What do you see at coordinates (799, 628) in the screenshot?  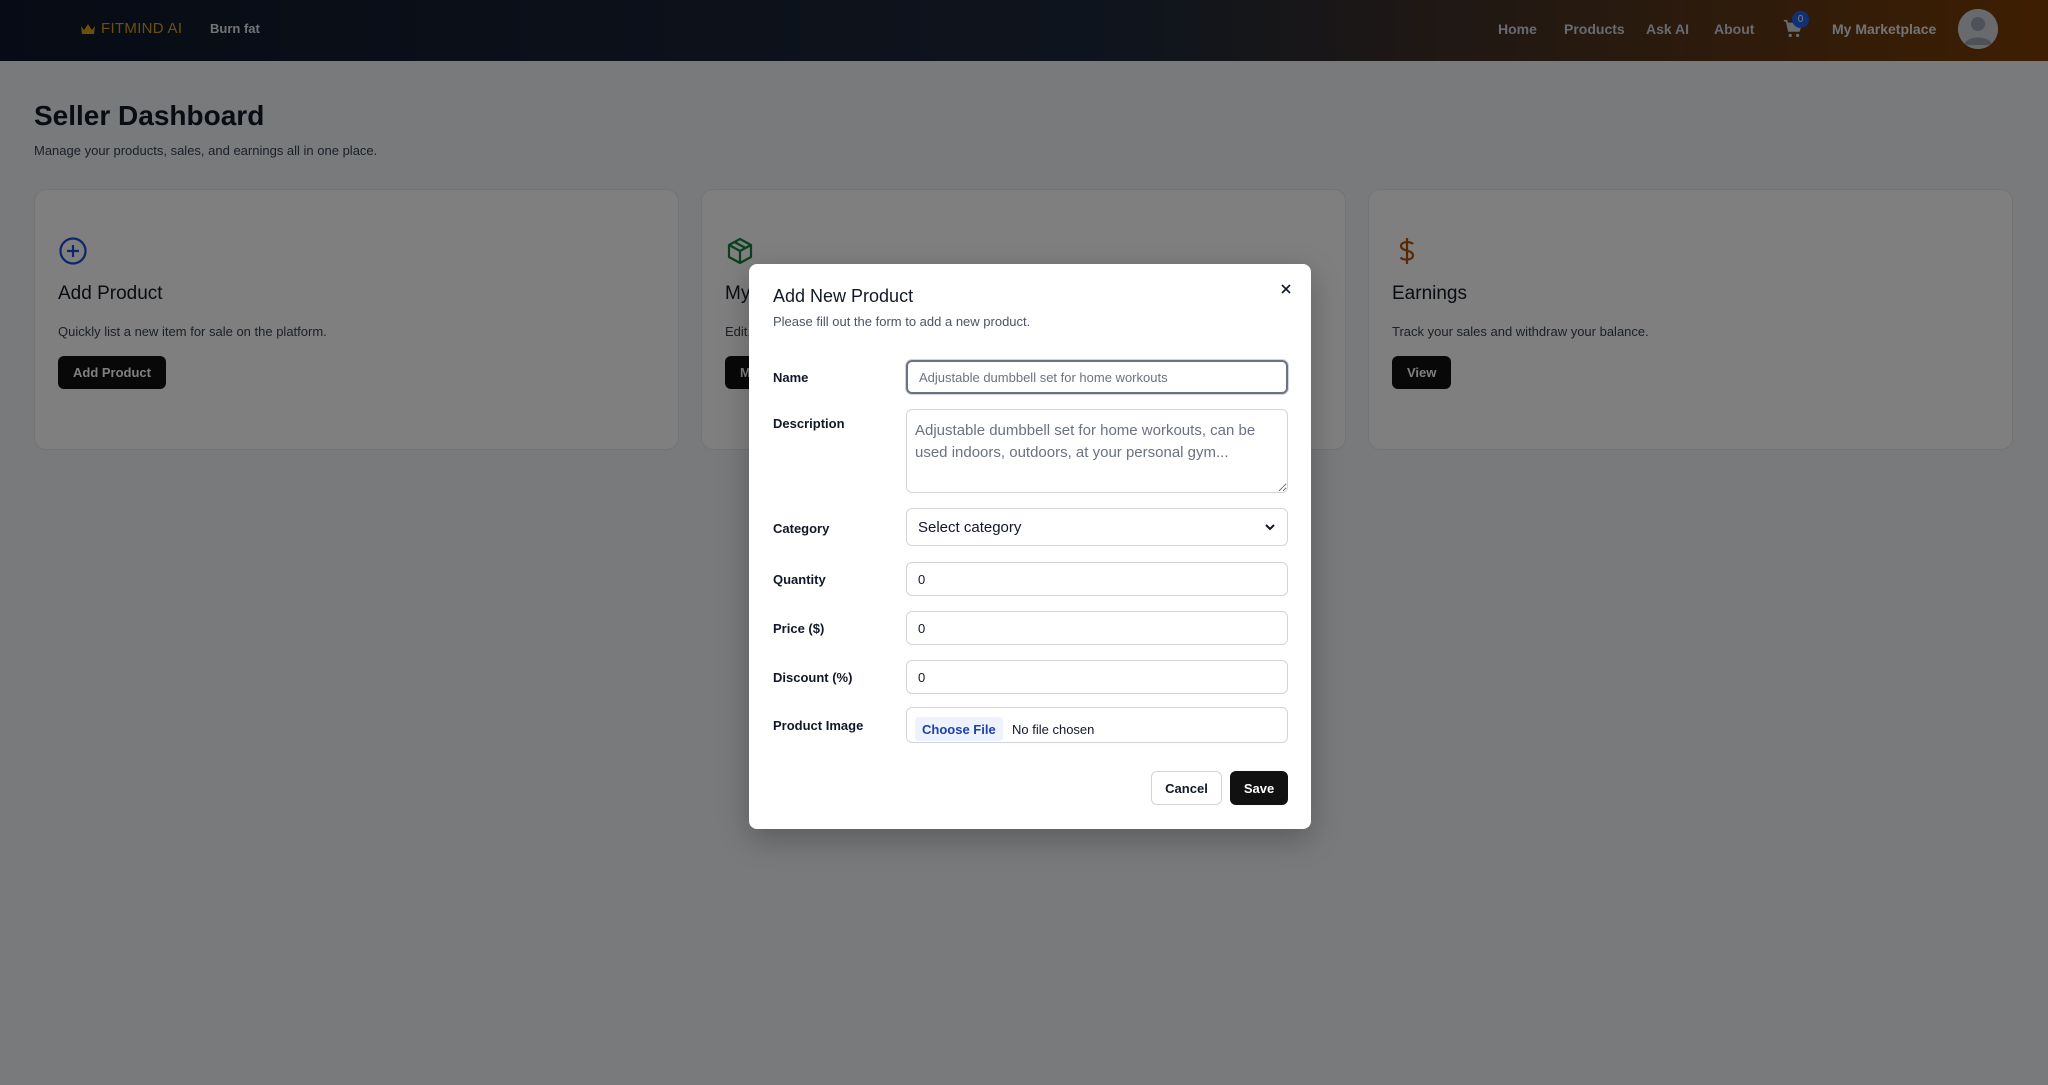 I see `price-label: Price ($)` at bounding box center [799, 628].